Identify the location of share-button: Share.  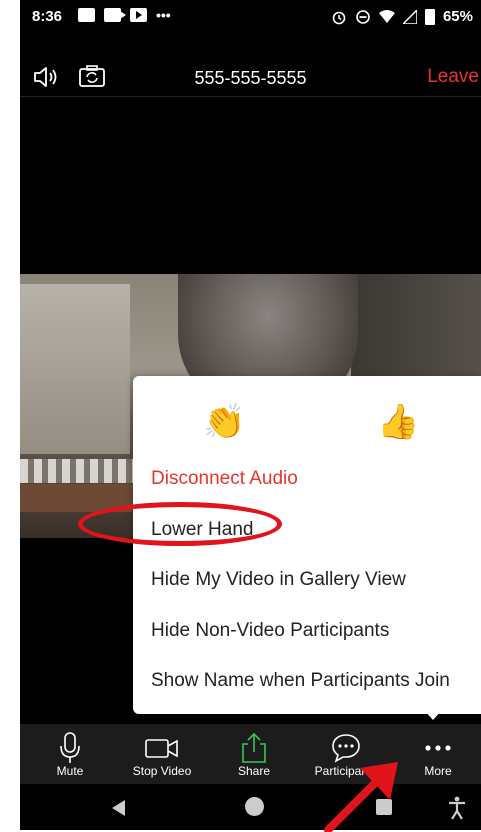
(254, 754).